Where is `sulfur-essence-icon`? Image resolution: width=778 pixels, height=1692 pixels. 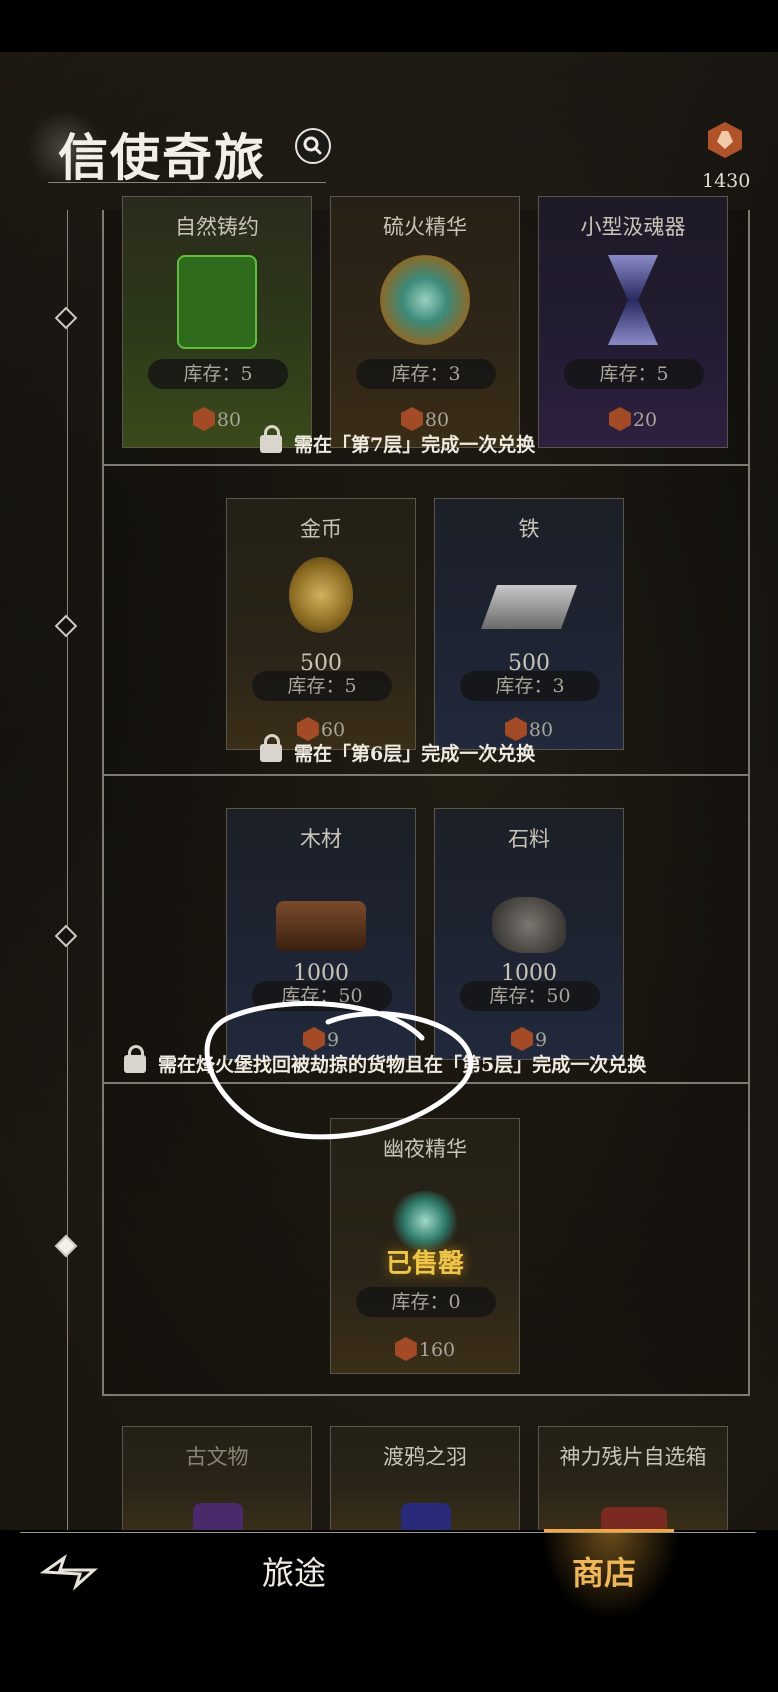 sulfur-essence-icon is located at coordinates (425, 300).